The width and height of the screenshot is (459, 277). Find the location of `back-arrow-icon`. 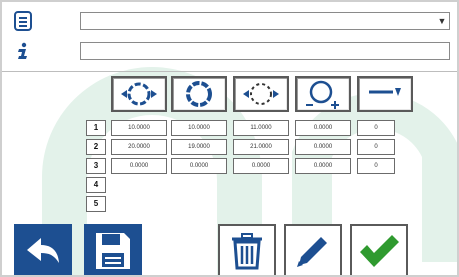

back-arrow-icon is located at coordinates (43, 250).